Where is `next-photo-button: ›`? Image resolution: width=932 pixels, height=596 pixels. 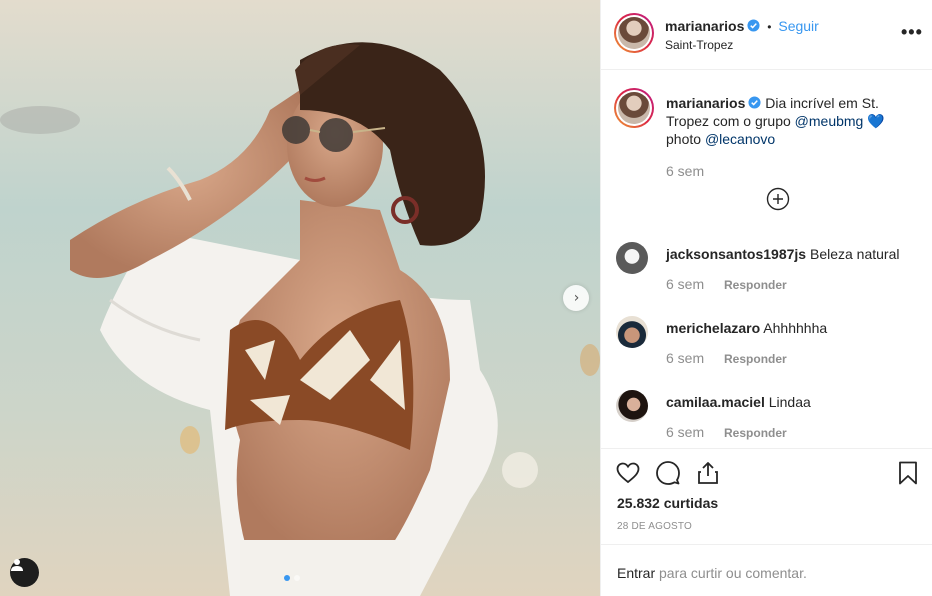
next-photo-button: › is located at coordinates (576, 298).